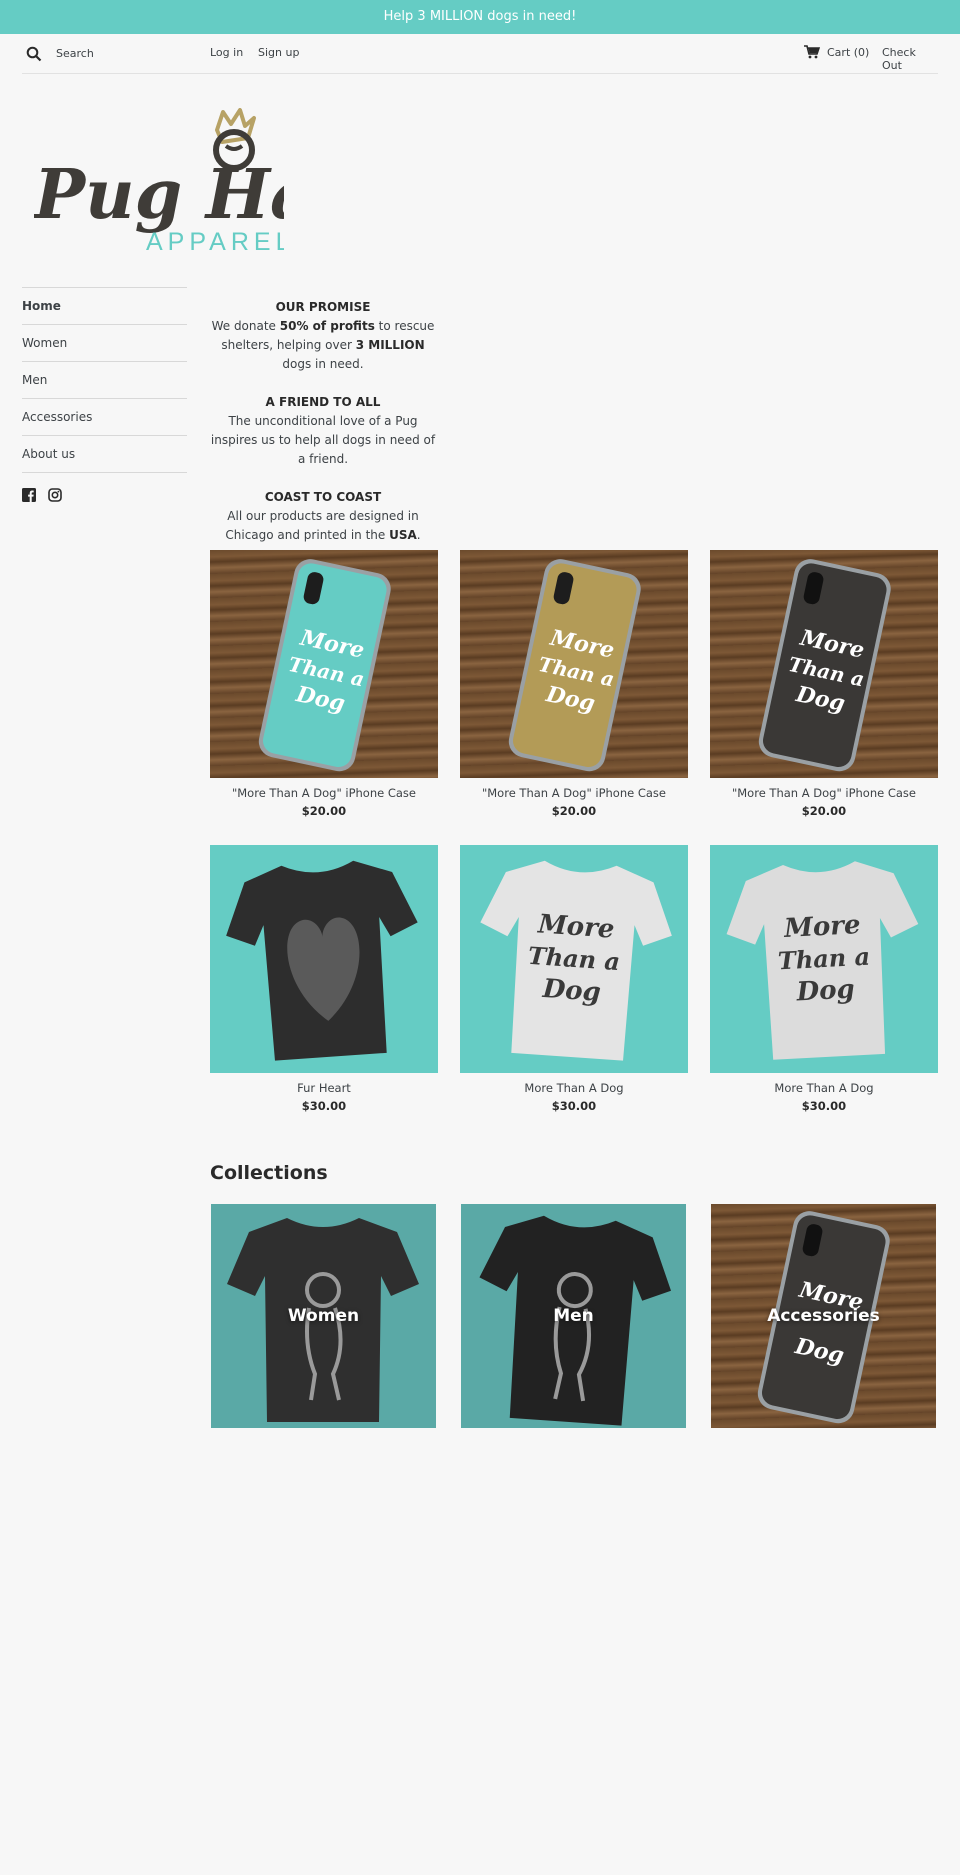 This screenshot has width=960, height=1875. What do you see at coordinates (480, 54) in the screenshot?
I see `top-bar: Log in Sign up Cart (0) Check Out` at bounding box center [480, 54].